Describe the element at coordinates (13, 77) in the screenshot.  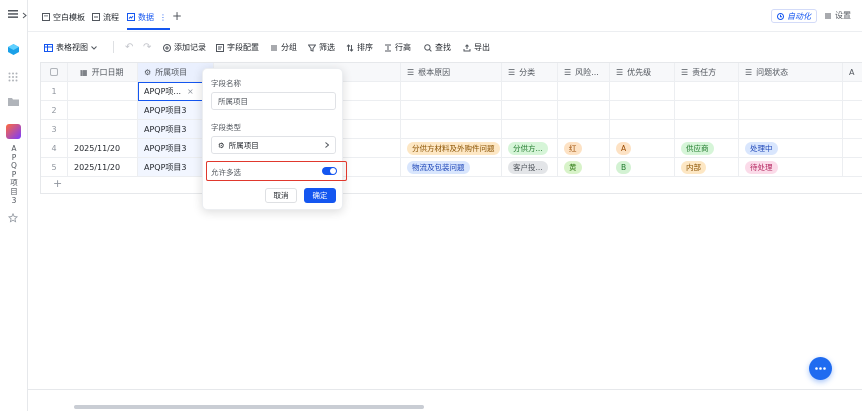
I see `grid-apps-icon` at that location.